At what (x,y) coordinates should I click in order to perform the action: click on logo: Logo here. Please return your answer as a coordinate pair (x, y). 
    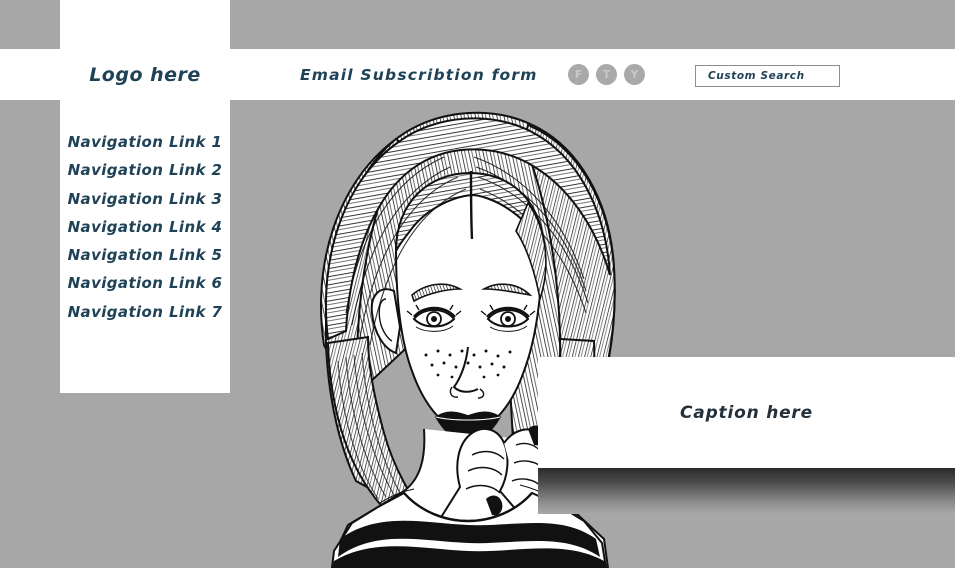
    Looking at the image, I should click on (145, 74).